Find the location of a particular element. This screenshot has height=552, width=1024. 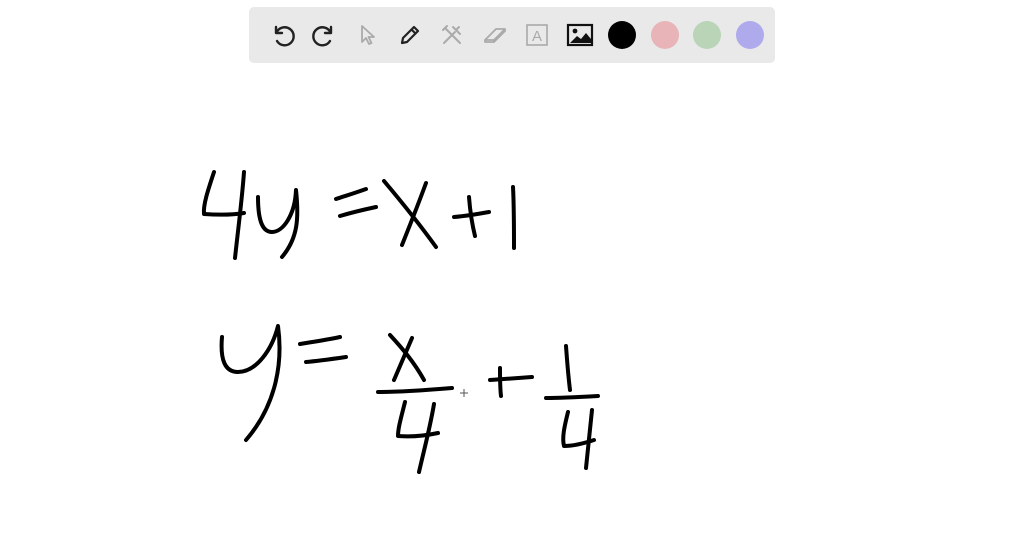

ink-stroke-equals2-top is located at coordinates (320, 340).